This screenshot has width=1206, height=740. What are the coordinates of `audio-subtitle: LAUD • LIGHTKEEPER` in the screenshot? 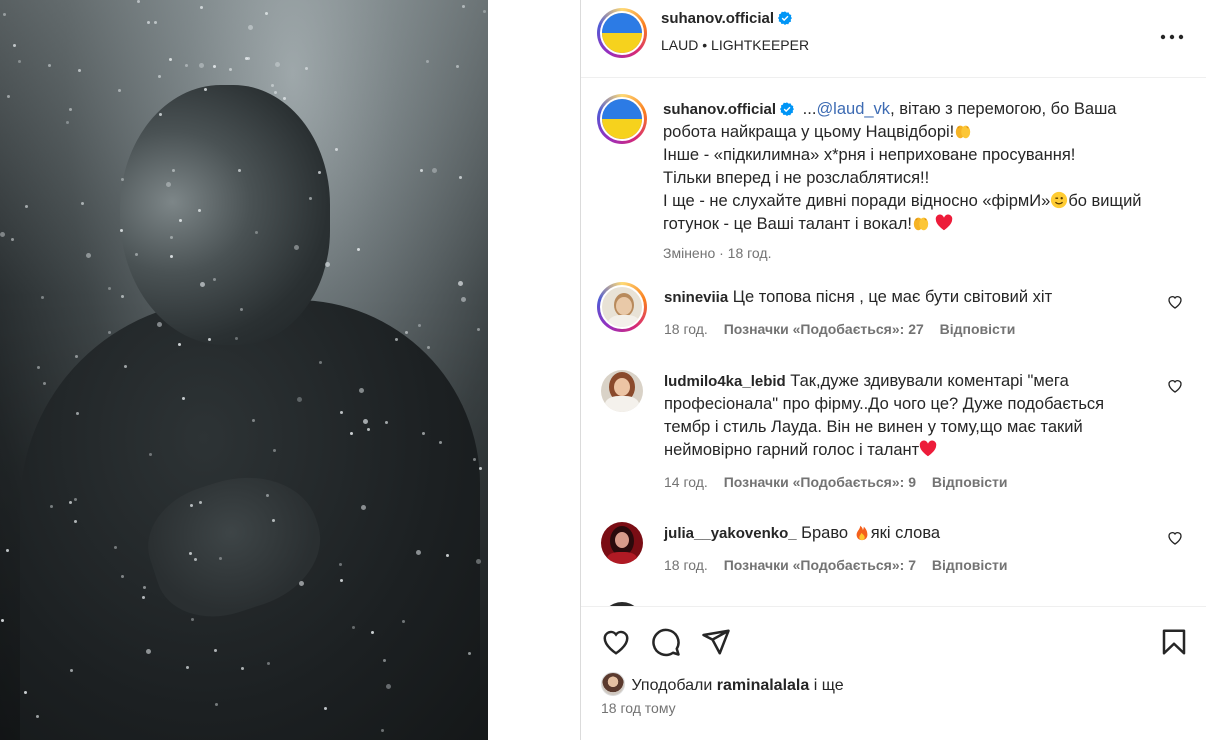 It's located at (735, 45).